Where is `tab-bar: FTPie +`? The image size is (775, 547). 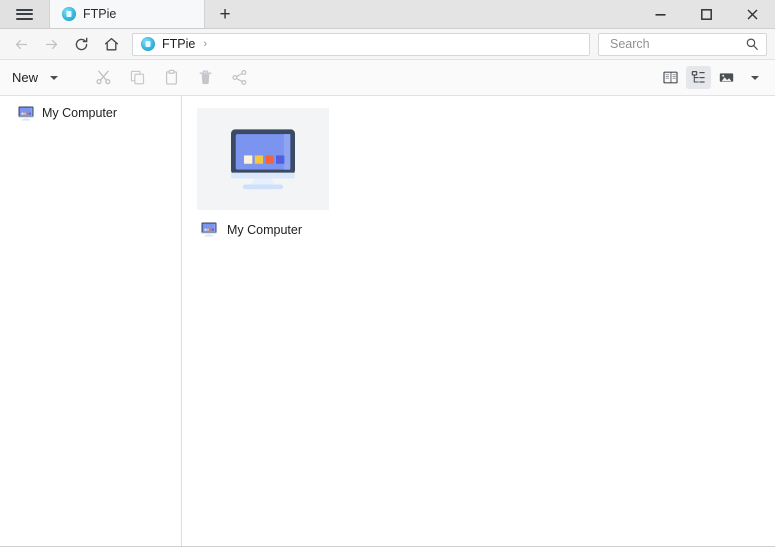
tab-bar: FTPie + is located at coordinates (387, 14).